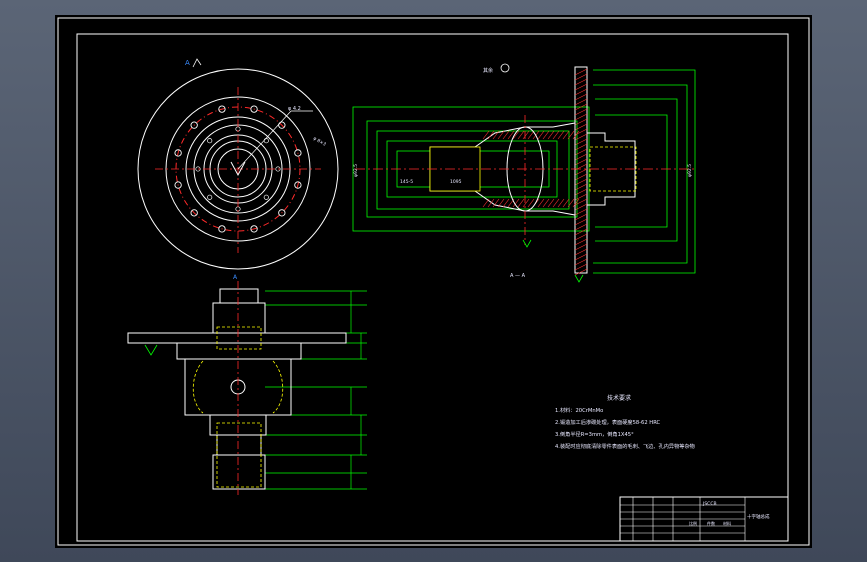 The height and width of the screenshot is (562, 867). What do you see at coordinates (294, 109) in the screenshot?
I see `callout-bolt-circle: φ 4.2` at bounding box center [294, 109].